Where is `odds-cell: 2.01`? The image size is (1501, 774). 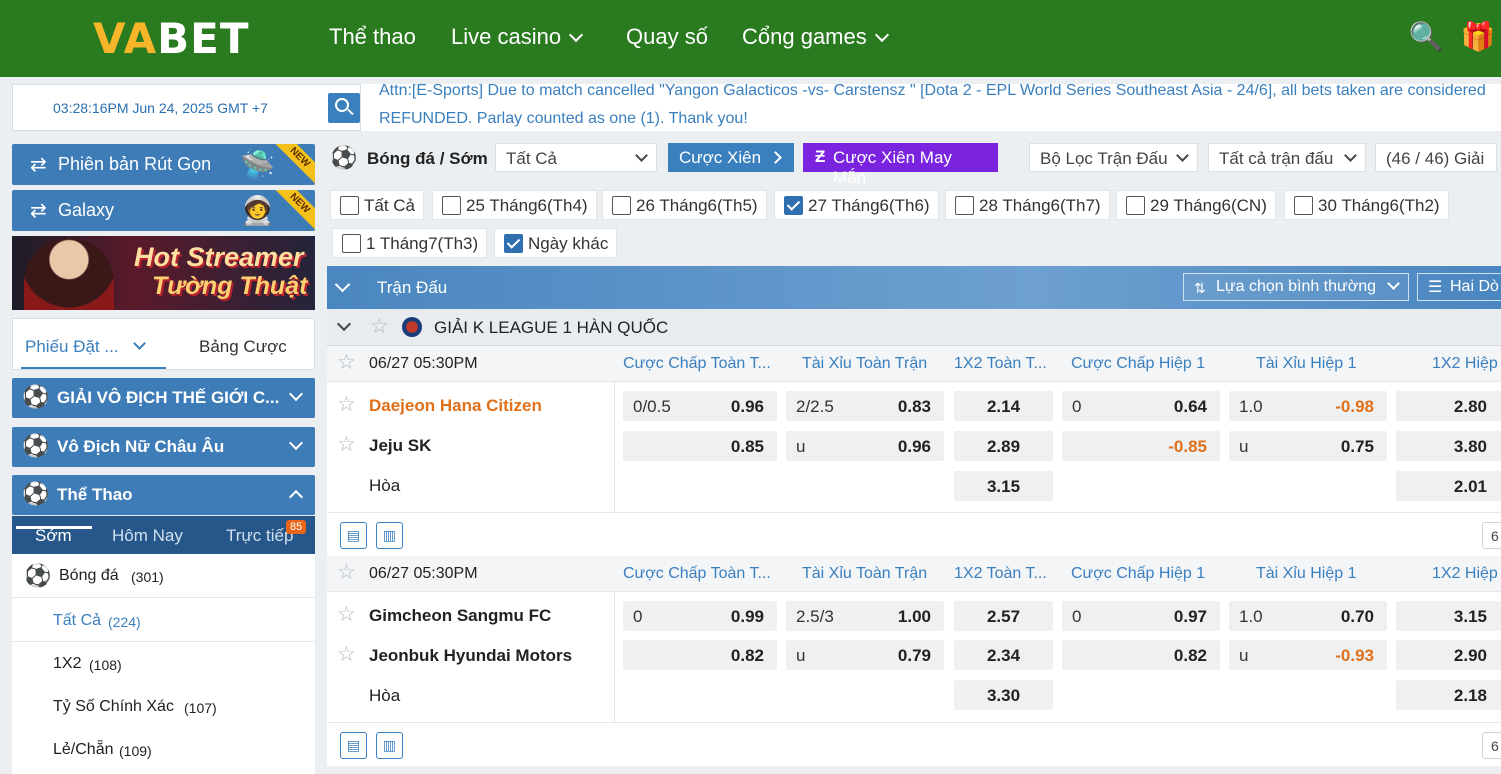 odds-cell: 2.01 is located at coordinates (1448, 486).